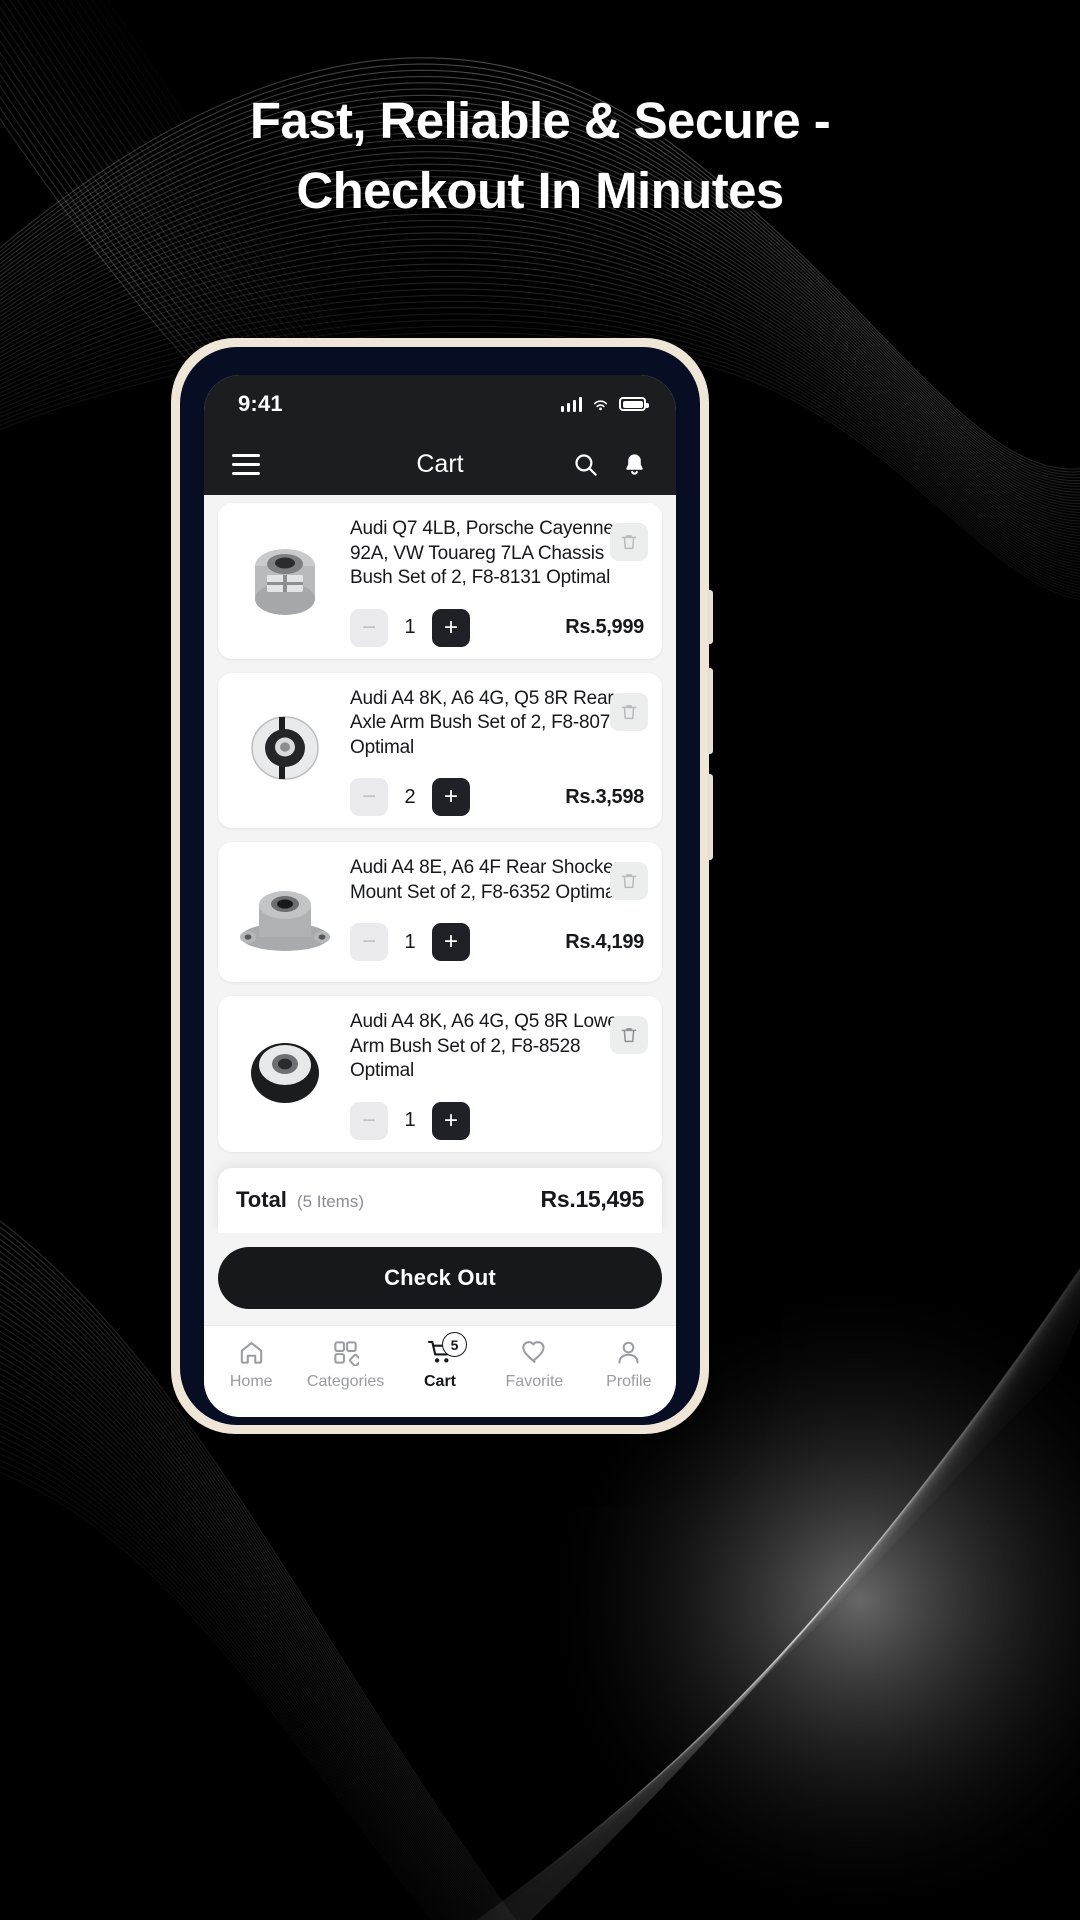  I want to click on shocker-mount-image, so click(285, 921).